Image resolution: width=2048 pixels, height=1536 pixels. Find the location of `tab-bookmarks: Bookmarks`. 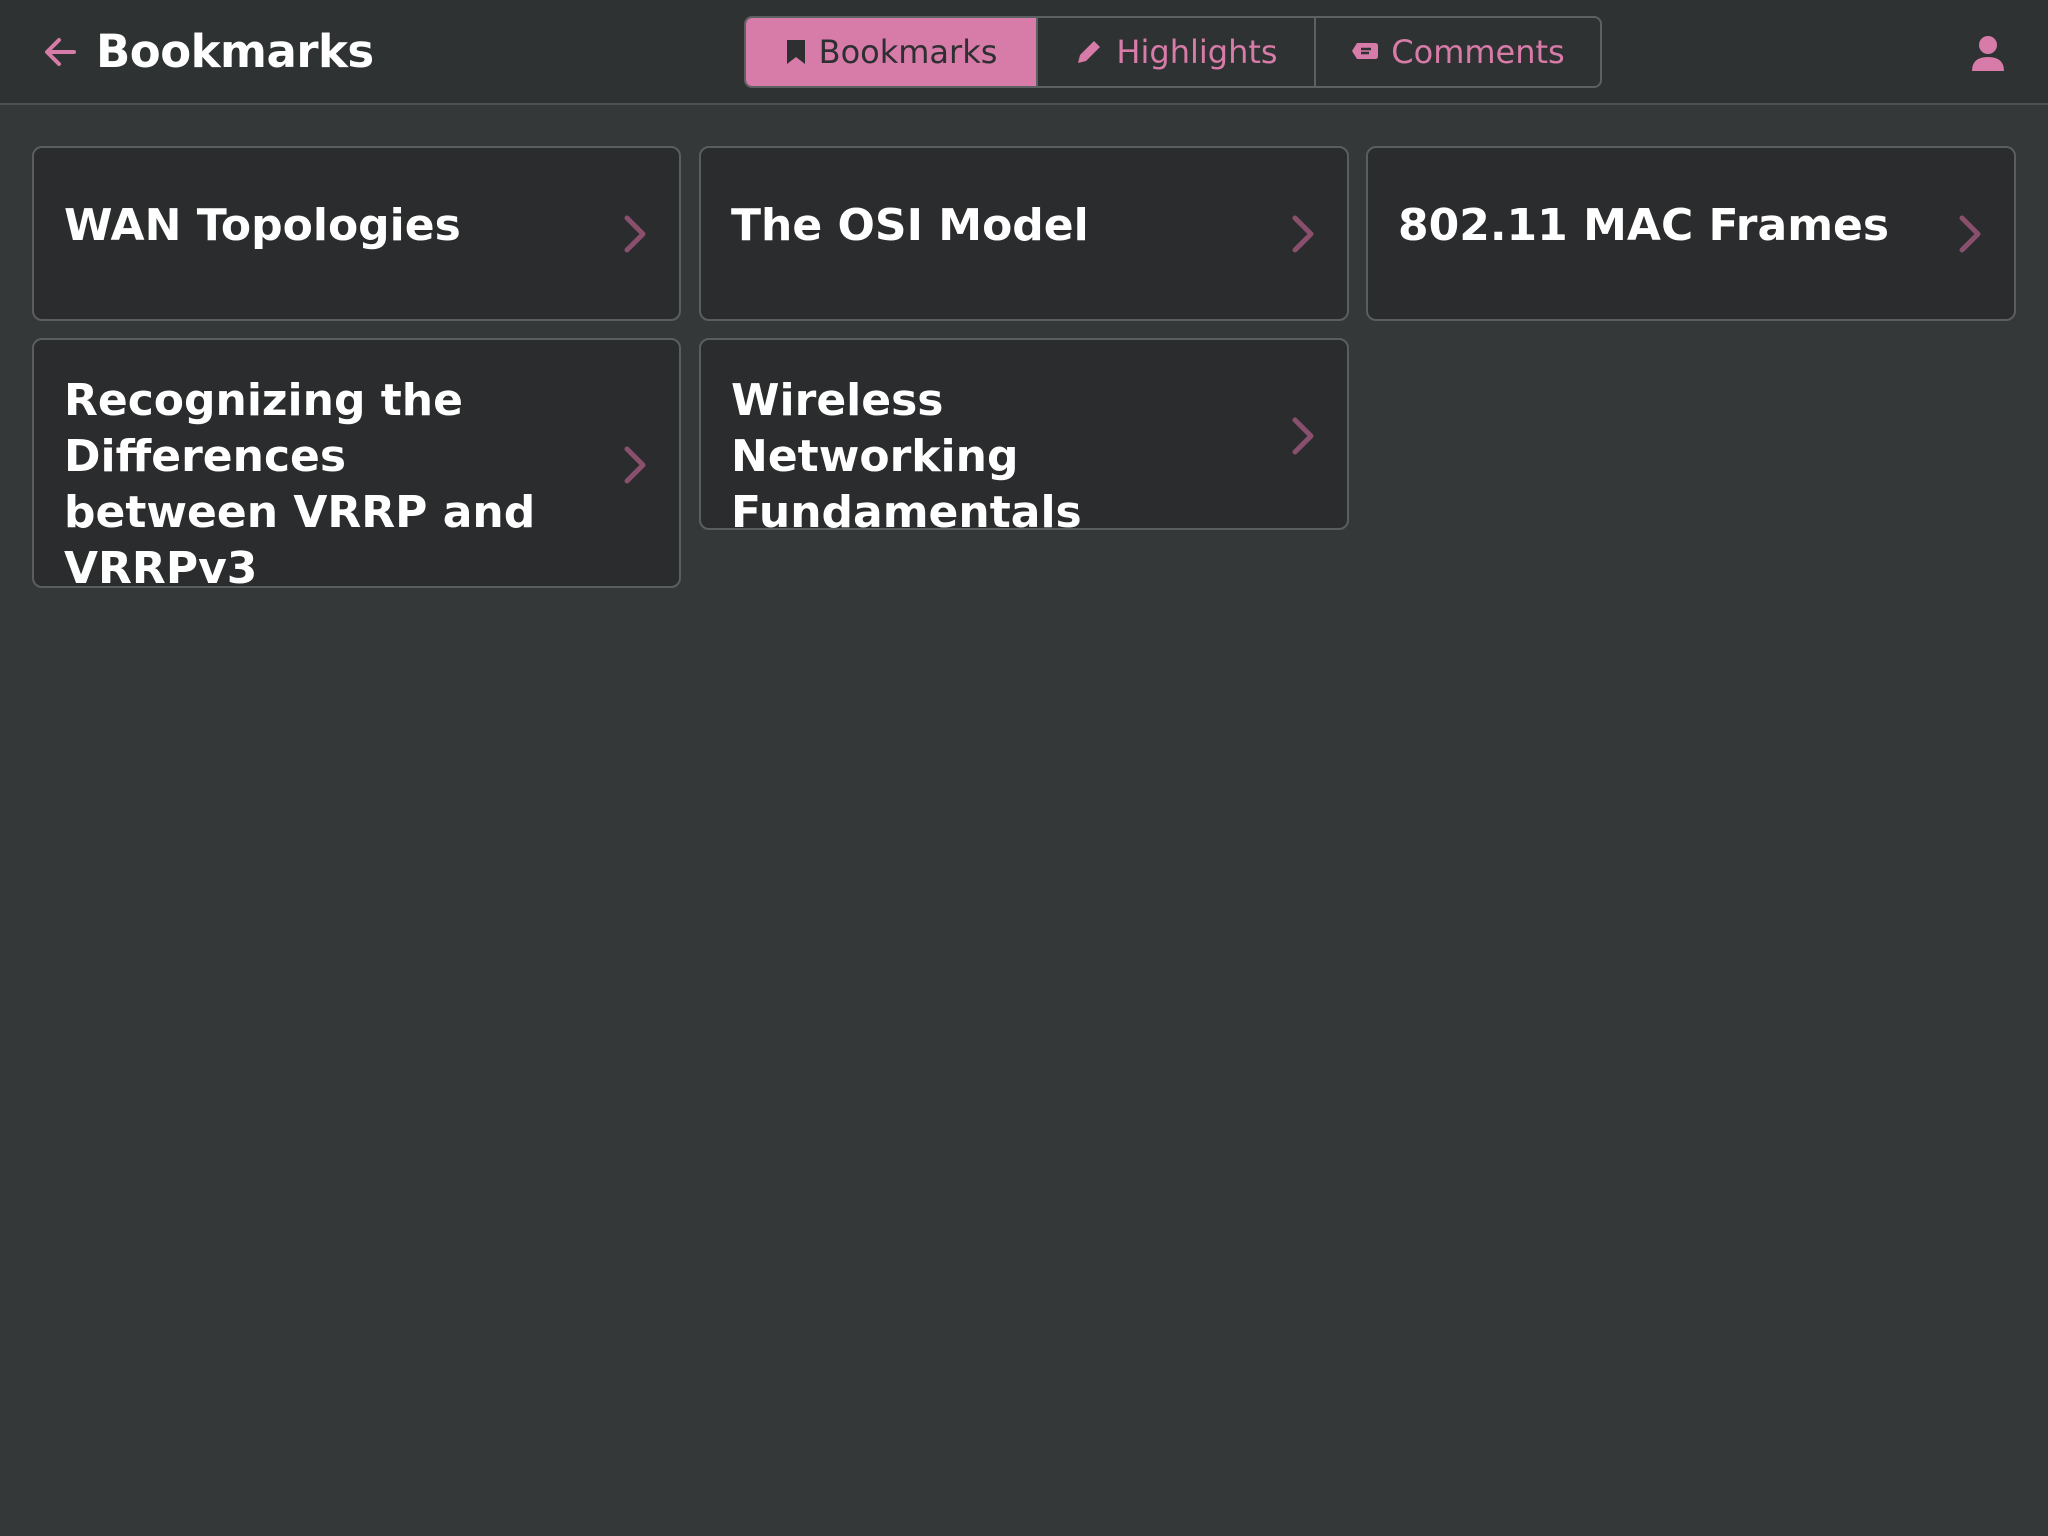

tab-bookmarks: Bookmarks is located at coordinates (892, 52).